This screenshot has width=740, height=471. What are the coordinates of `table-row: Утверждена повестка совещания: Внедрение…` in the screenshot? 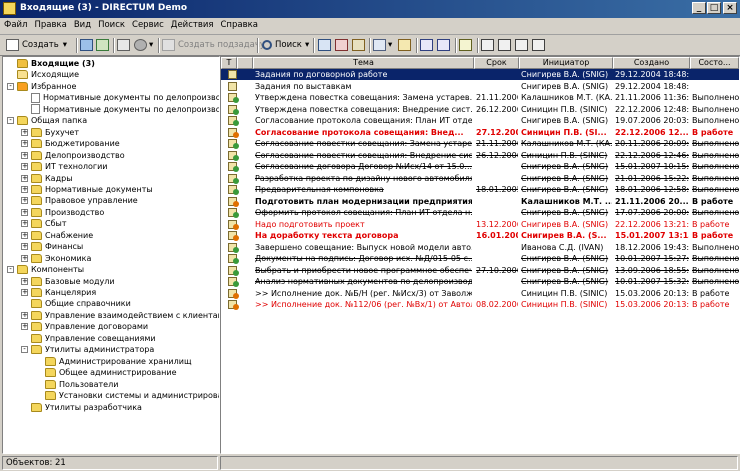 It's located at (480, 109).